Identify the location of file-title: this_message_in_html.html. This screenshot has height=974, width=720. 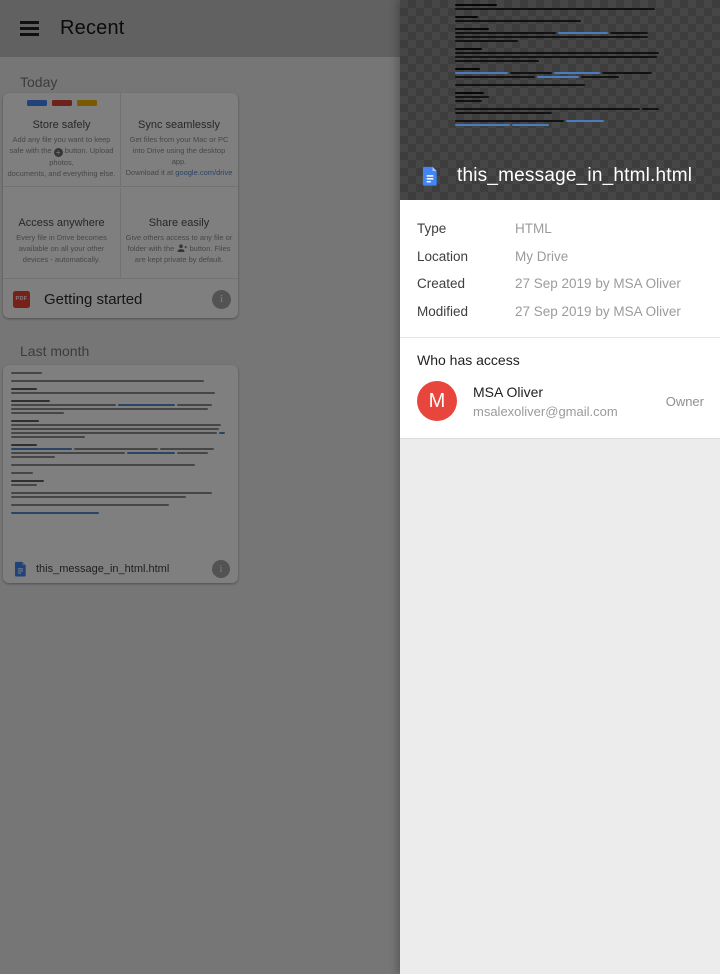
(575, 175).